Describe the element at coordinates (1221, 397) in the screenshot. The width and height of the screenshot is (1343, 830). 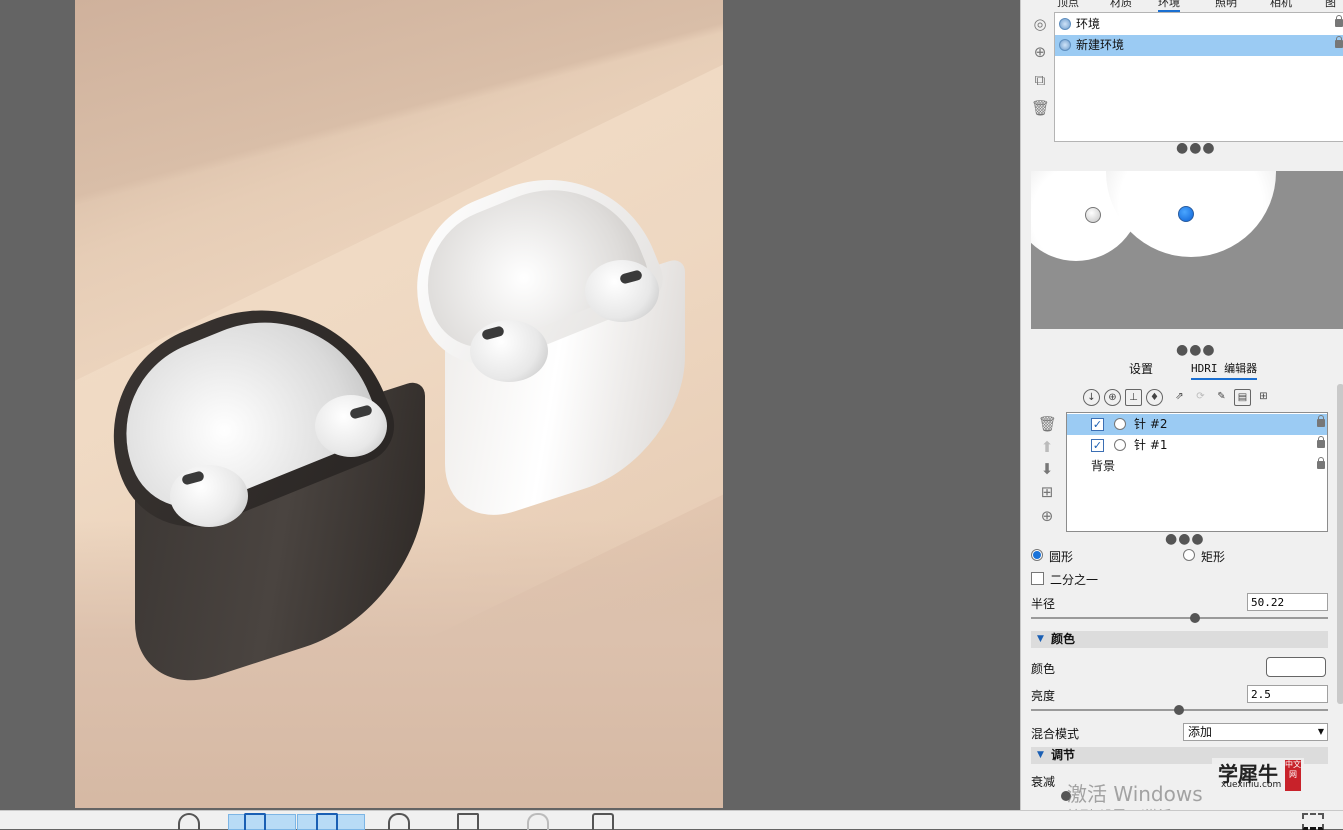
I see `eyedropper-icon: ✎` at that location.